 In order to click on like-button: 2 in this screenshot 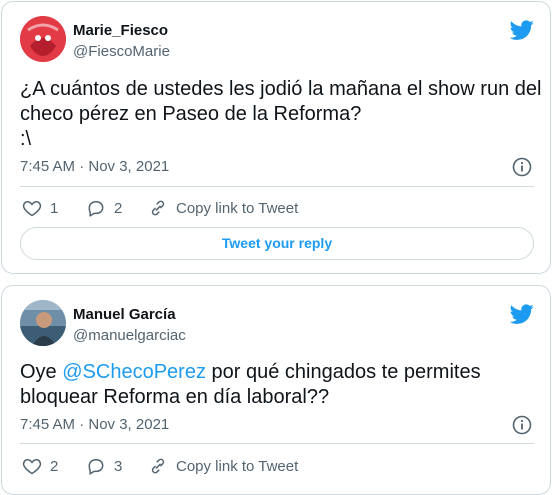, I will do `click(40, 466)`.